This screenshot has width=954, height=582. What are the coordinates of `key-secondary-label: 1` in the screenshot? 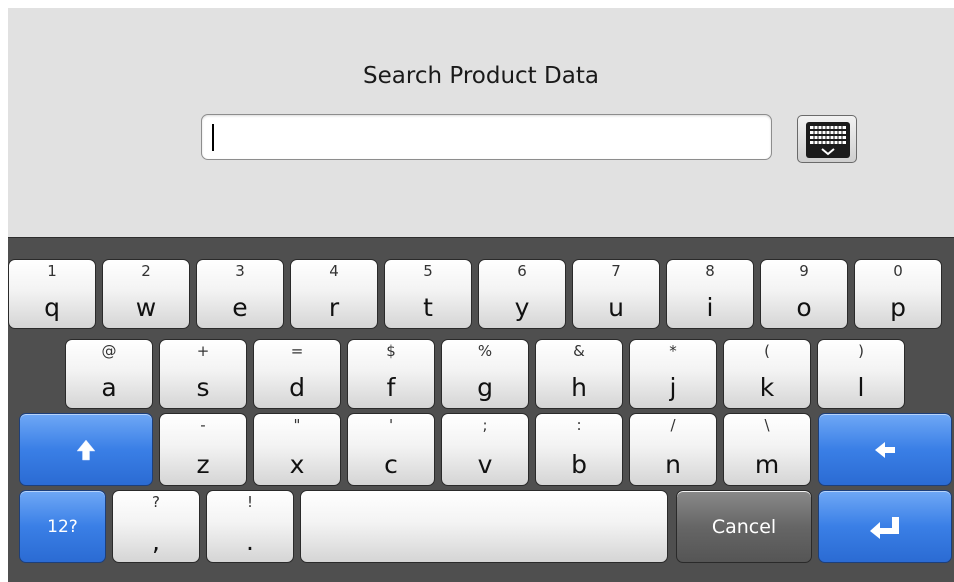 It's located at (52, 271).